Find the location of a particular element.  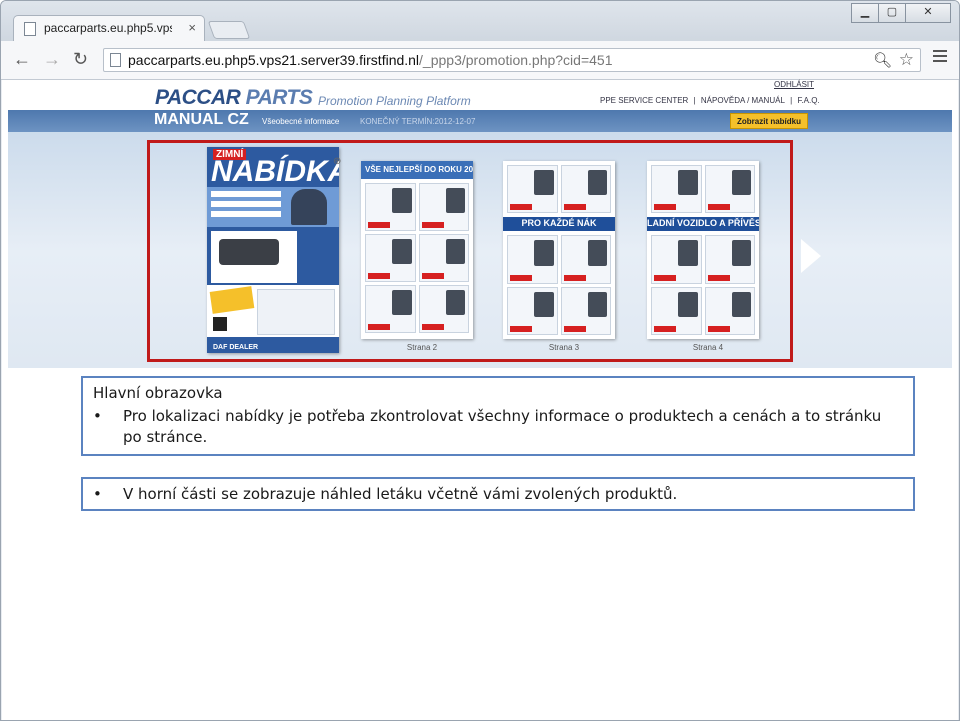

page3-grid is located at coordinates (559, 285).